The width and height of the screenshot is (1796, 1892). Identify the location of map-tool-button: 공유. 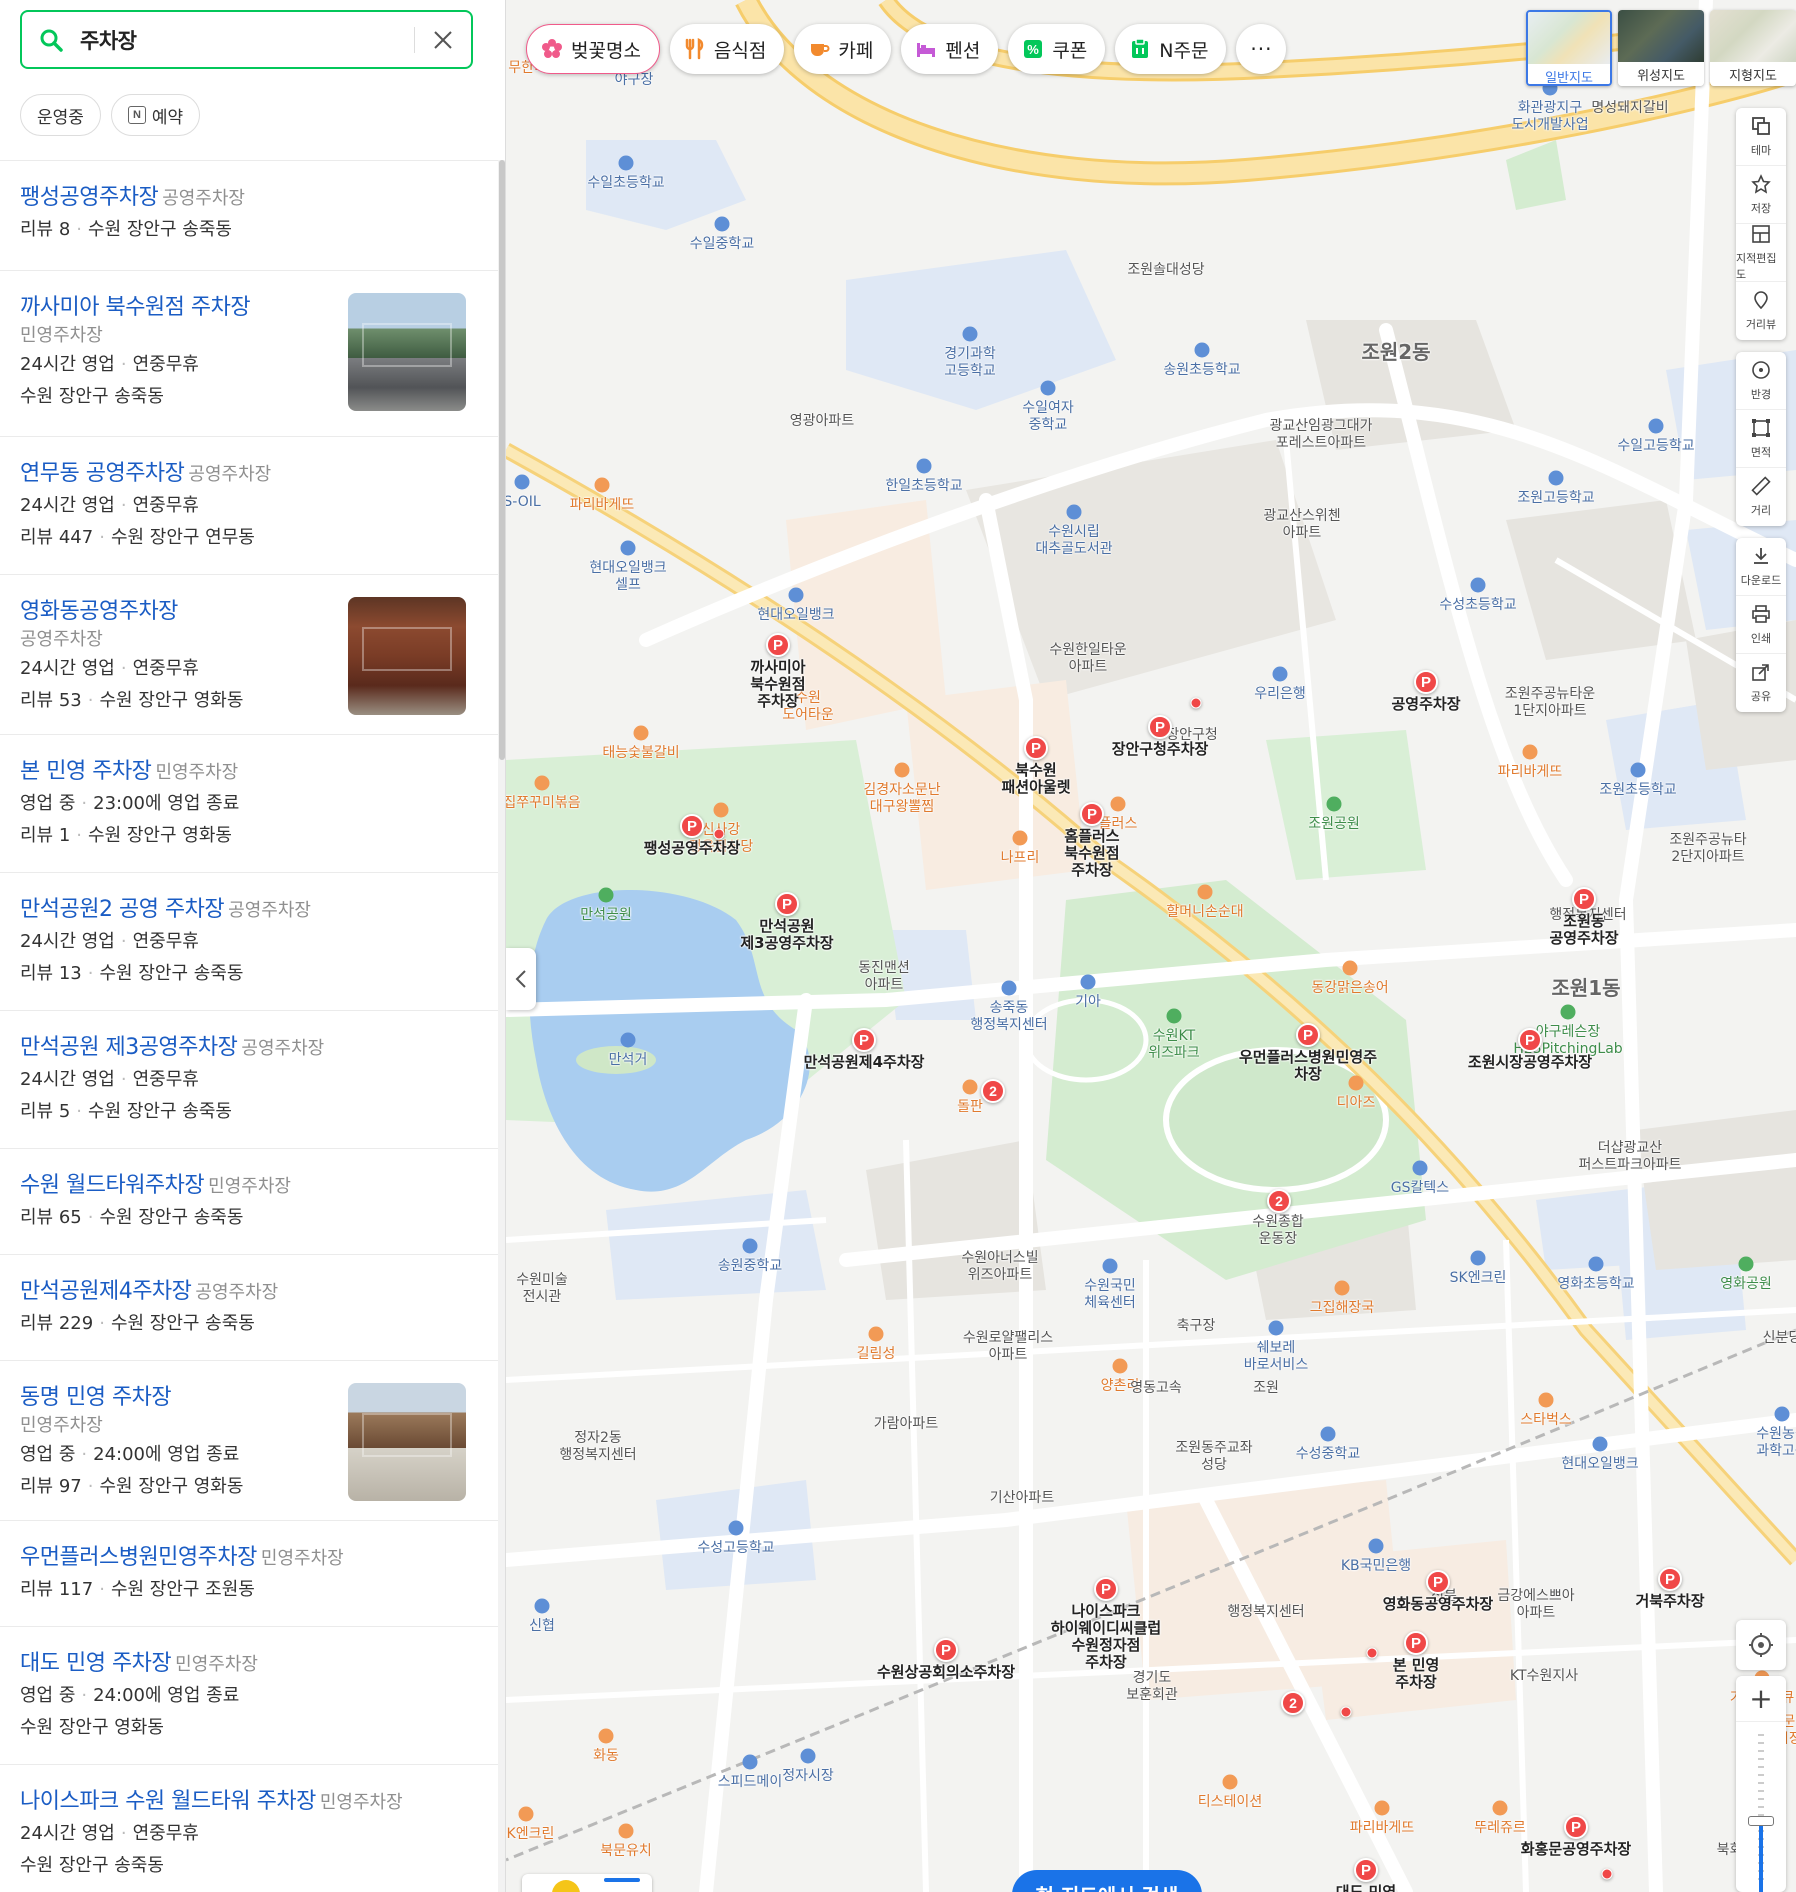
(1761, 683).